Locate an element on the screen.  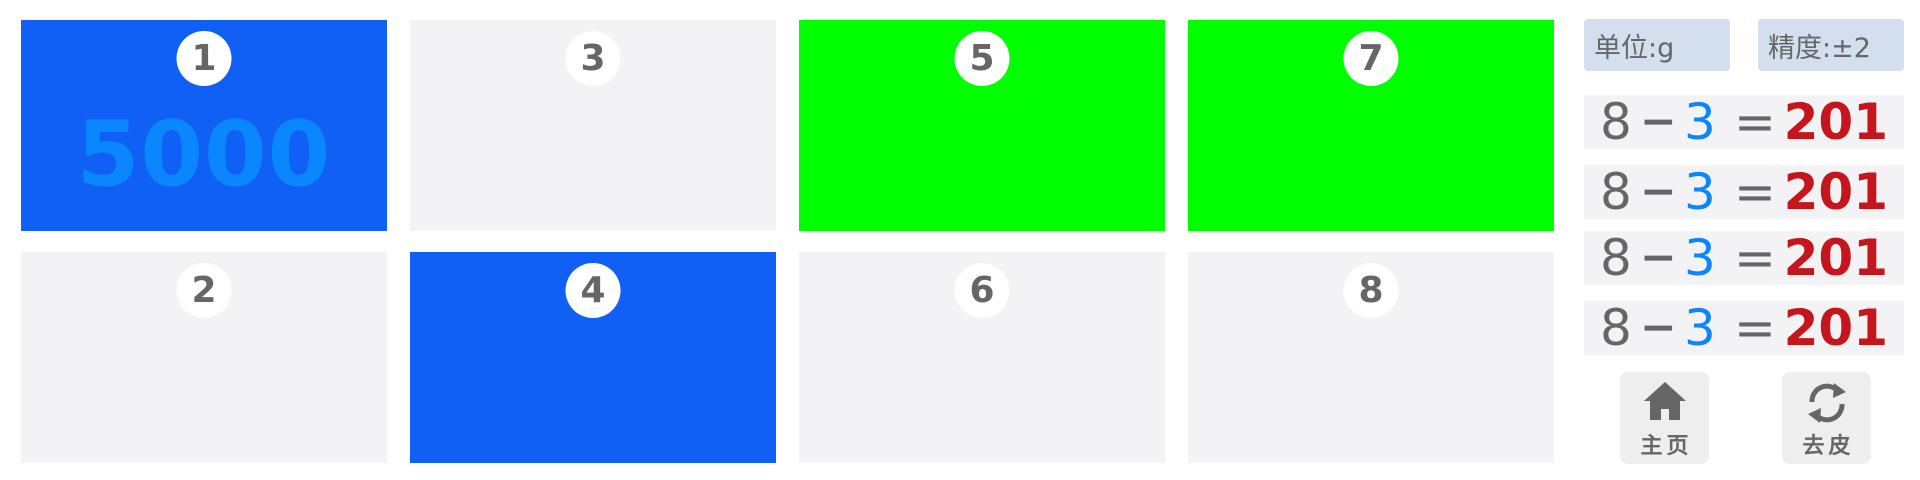
precision-badge: 精度:±2 is located at coordinates (1831, 45).